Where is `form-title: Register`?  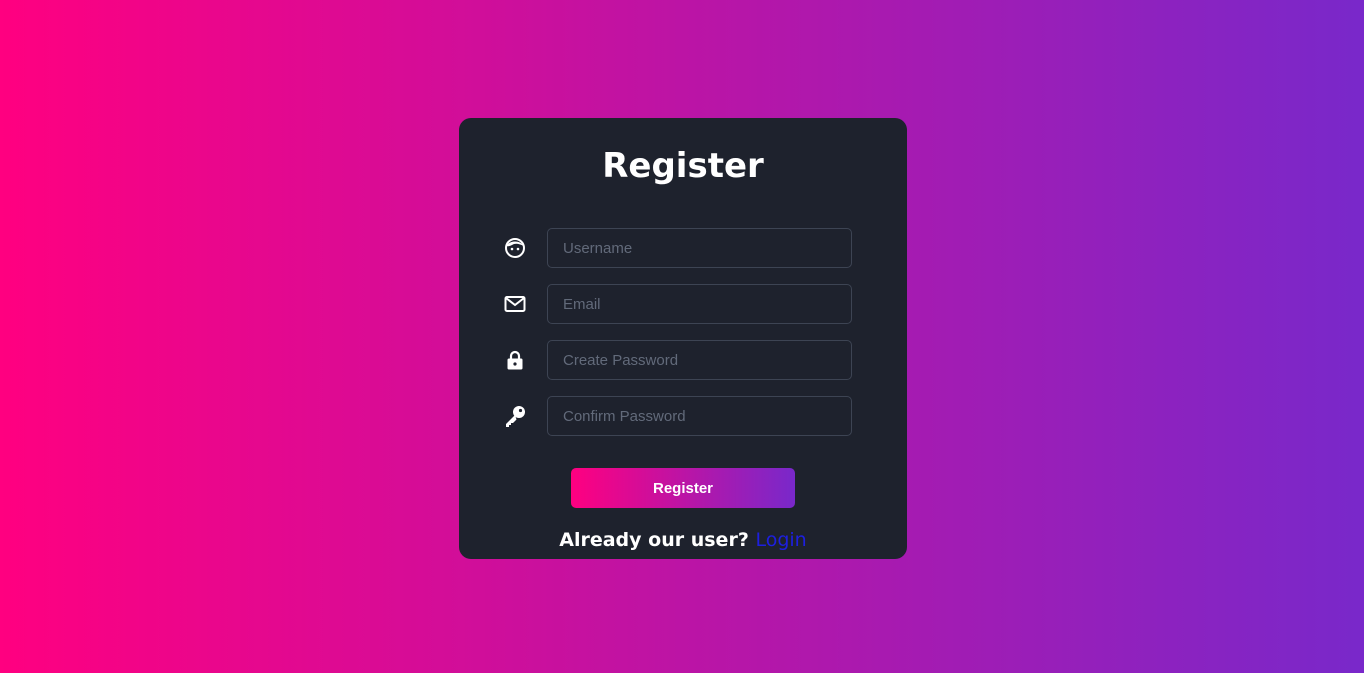
form-title: Register is located at coordinates (683, 166).